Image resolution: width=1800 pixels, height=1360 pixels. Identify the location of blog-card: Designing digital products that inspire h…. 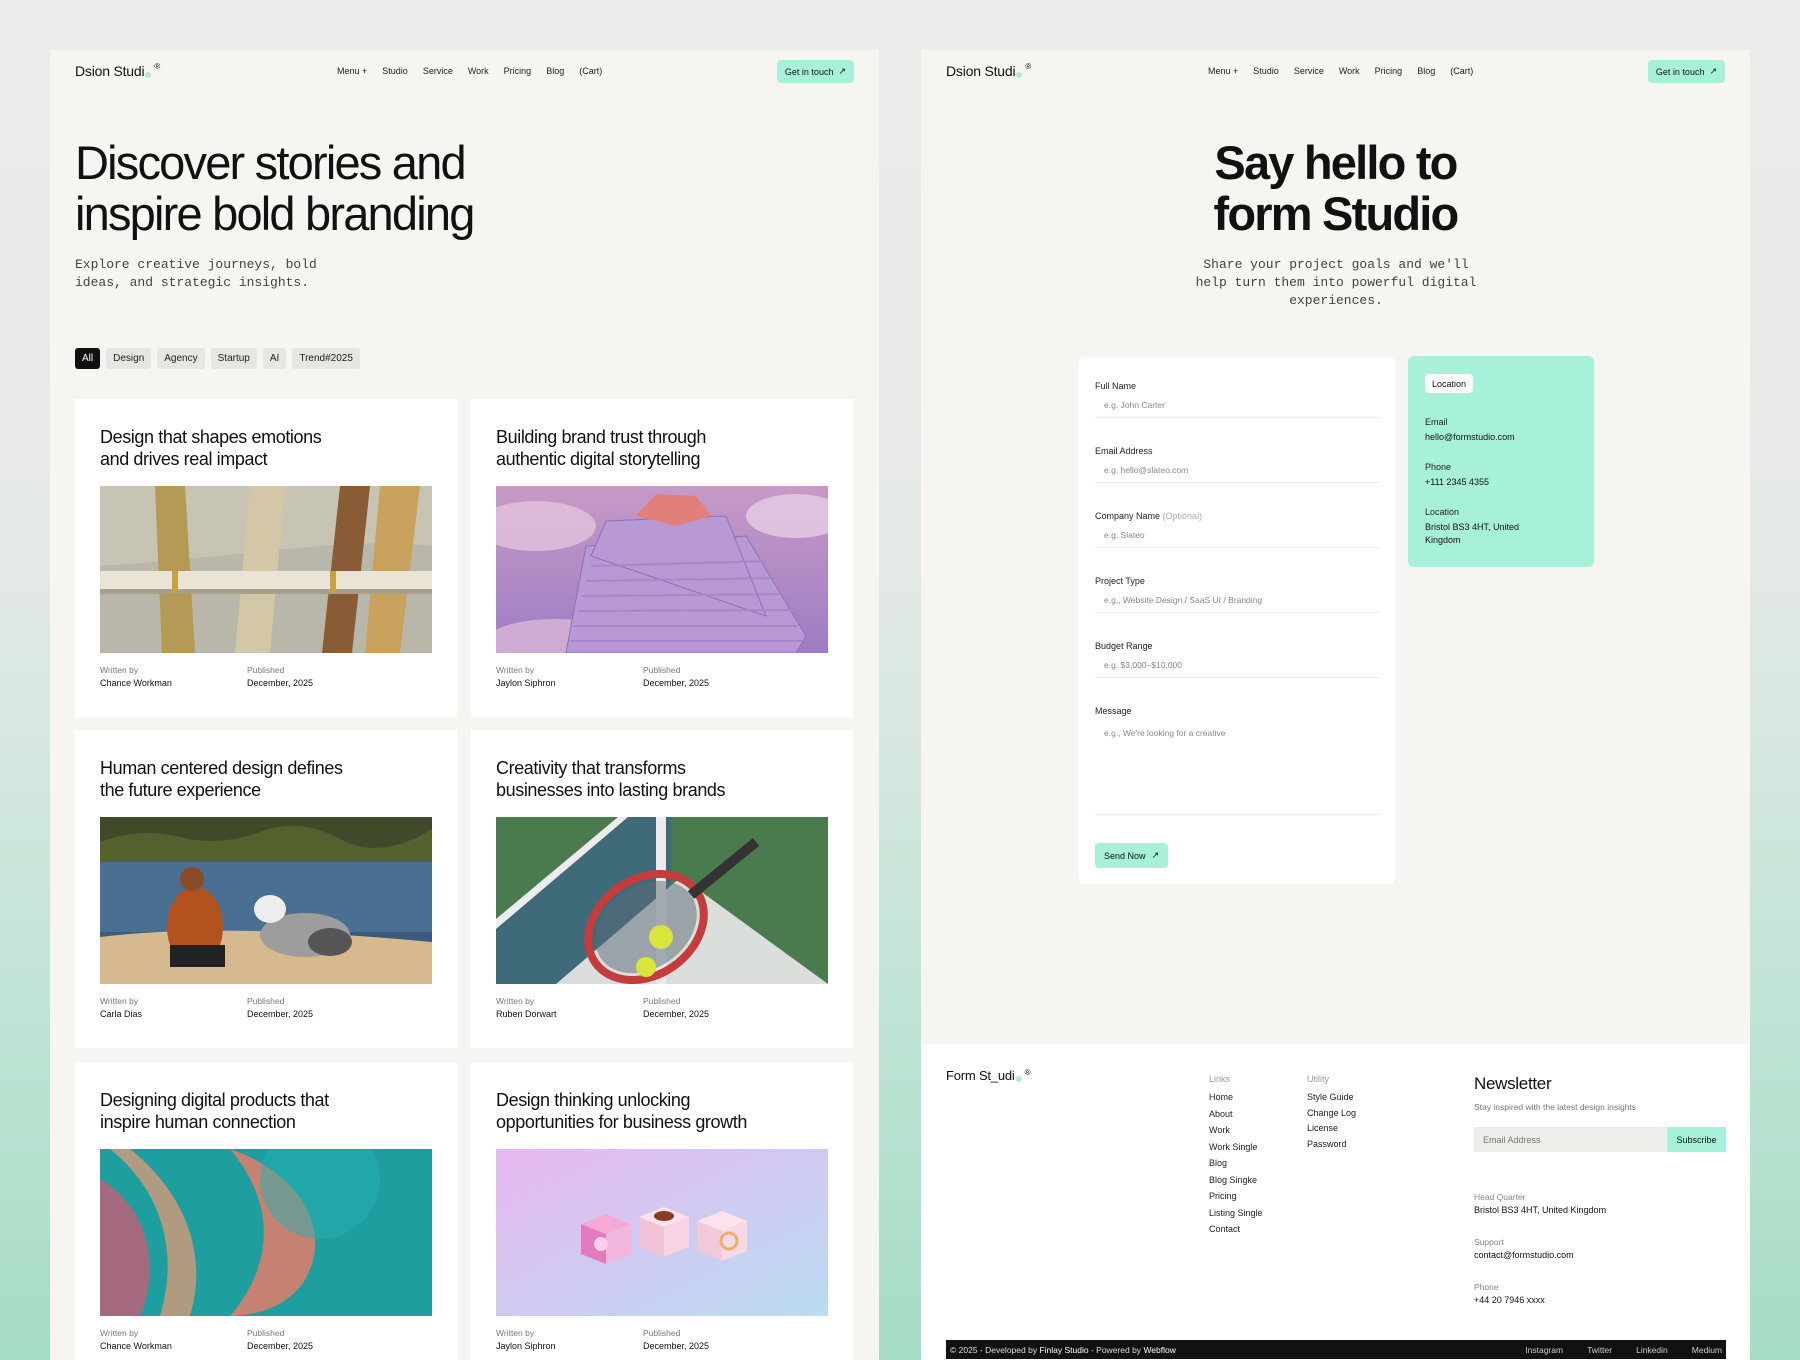
(266, 1211).